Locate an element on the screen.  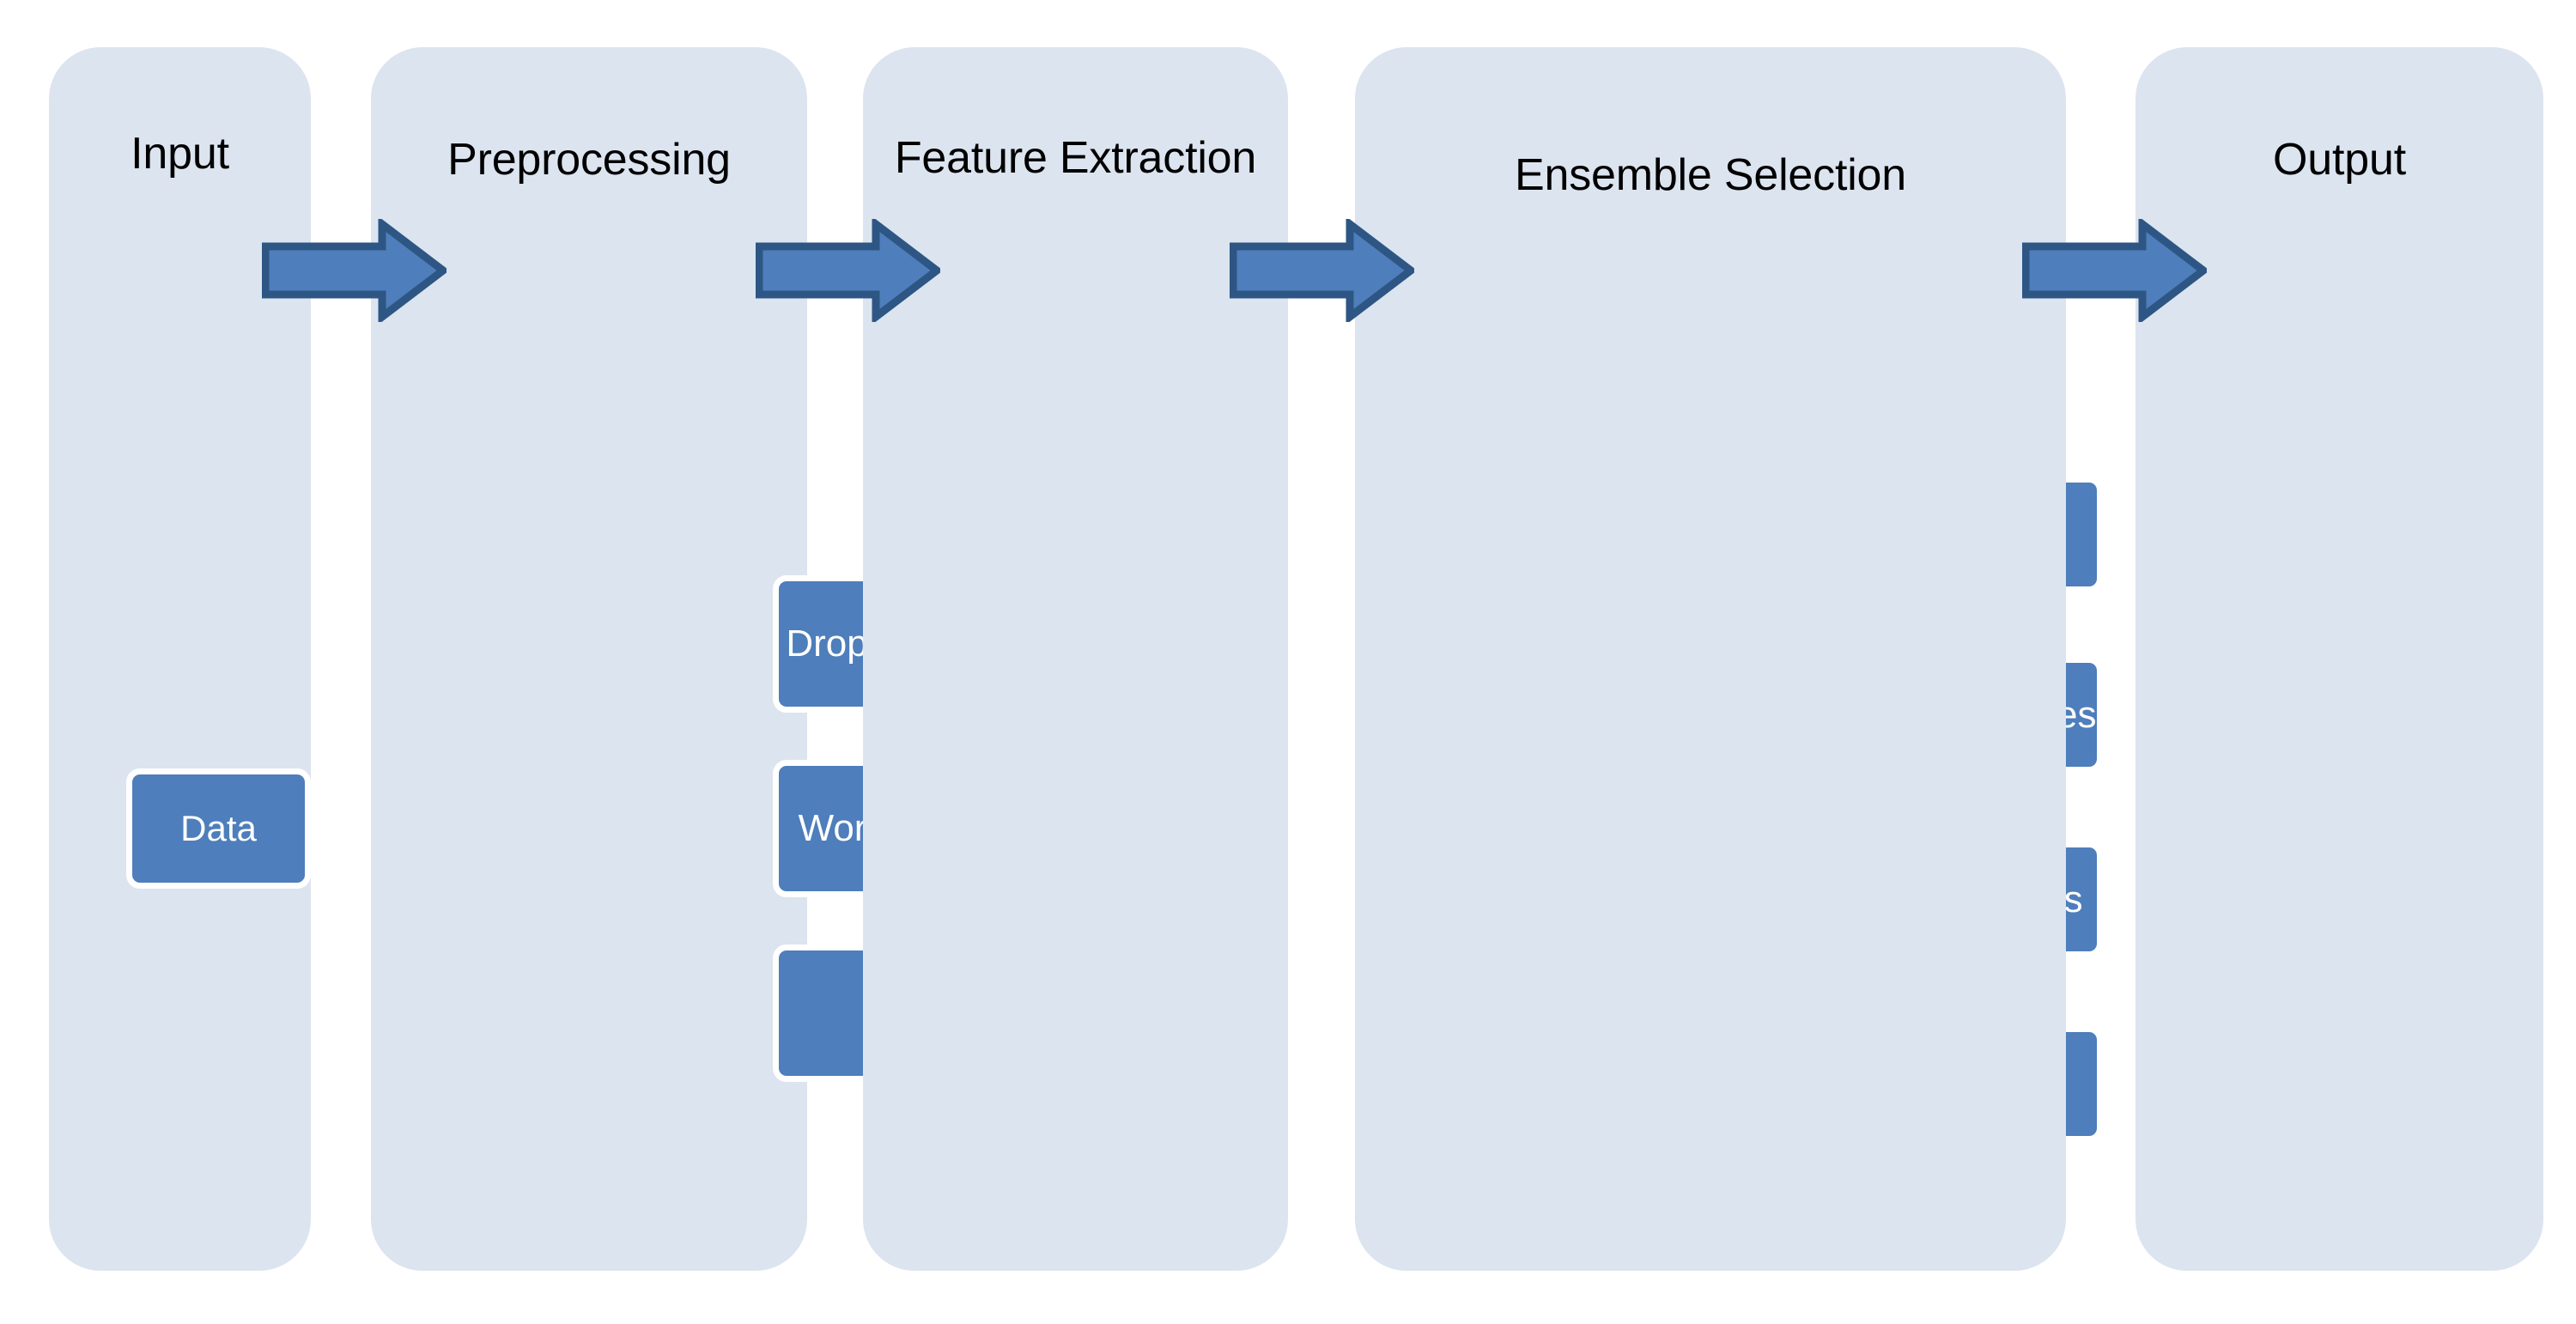
arrow-right-icon-ensemble-selection-to-output is located at coordinates (2114, 270).